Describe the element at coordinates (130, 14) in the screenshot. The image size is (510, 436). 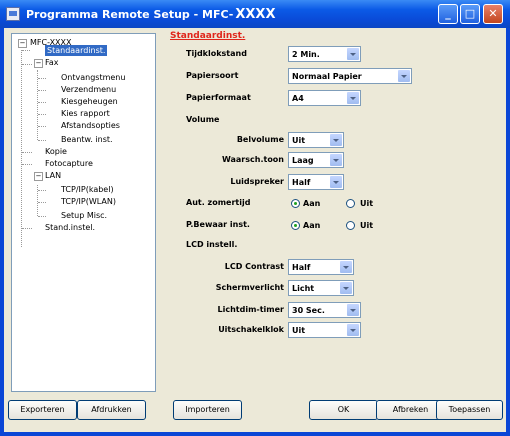
I see `window-title-text: Programma Remote Setup - MFC-` at that location.